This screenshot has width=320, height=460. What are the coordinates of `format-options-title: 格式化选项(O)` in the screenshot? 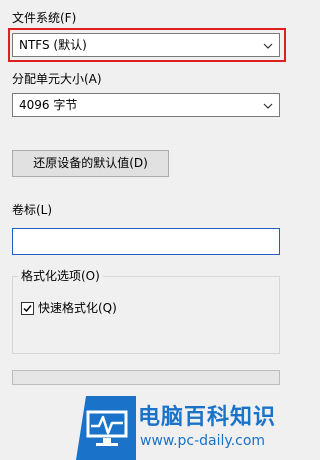 It's located at (60, 276).